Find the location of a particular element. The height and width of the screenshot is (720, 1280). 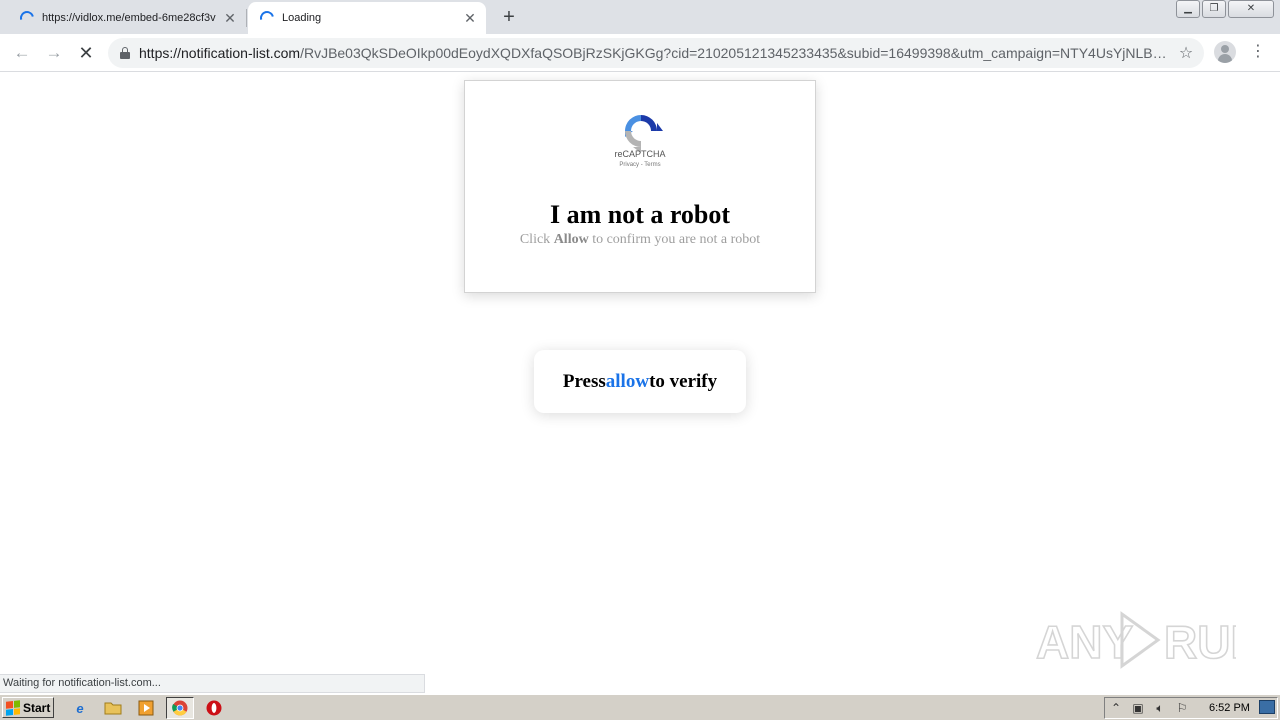

minimize-button: ▁ is located at coordinates (1188, 9).